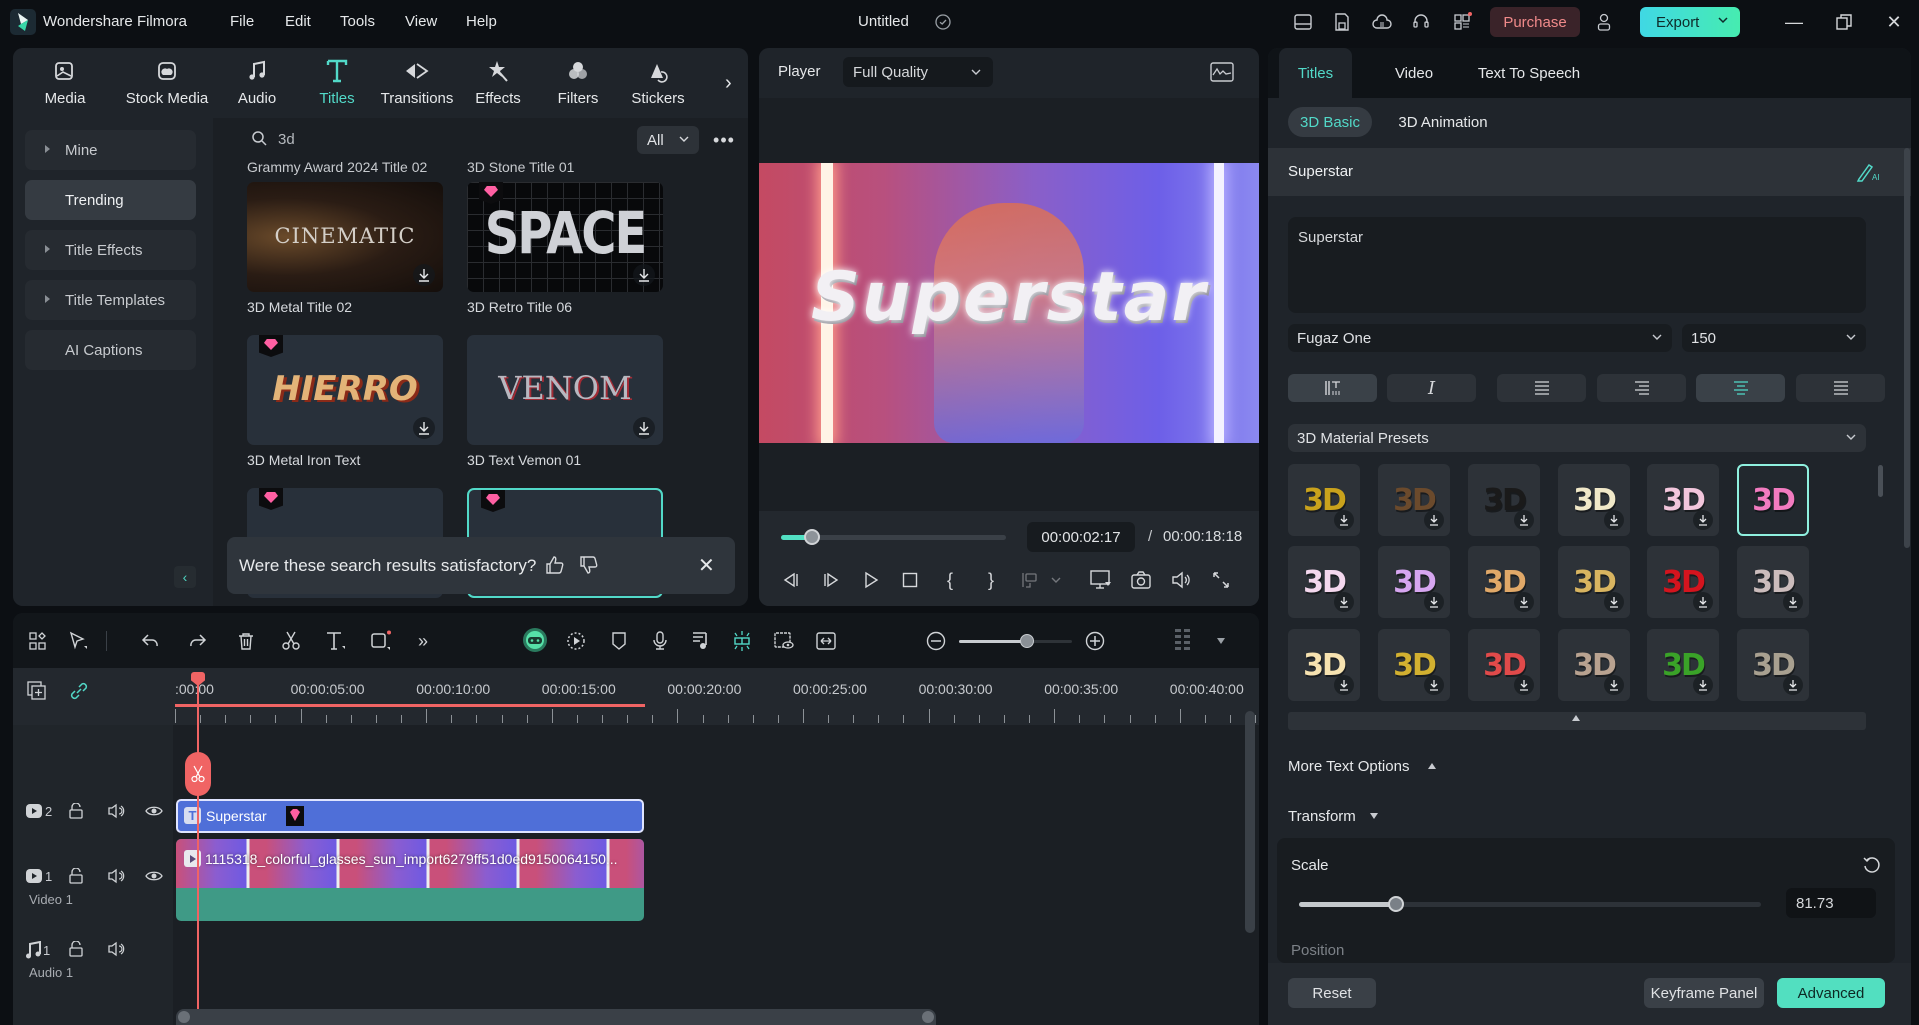  What do you see at coordinates (410, 705) in the screenshot?
I see `work-area-range` at bounding box center [410, 705].